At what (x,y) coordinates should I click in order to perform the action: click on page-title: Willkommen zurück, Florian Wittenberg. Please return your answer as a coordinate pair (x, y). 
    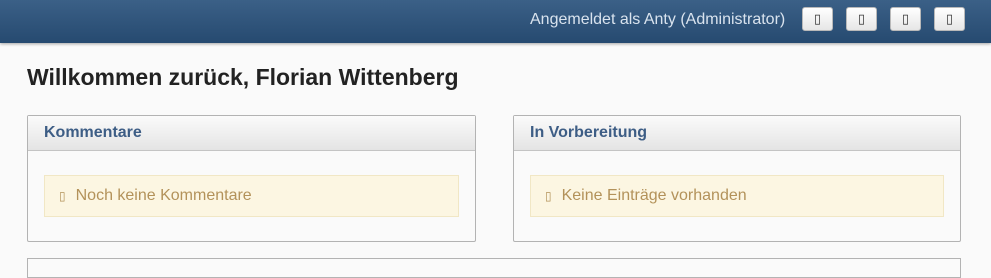
    Looking at the image, I should click on (243, 77).